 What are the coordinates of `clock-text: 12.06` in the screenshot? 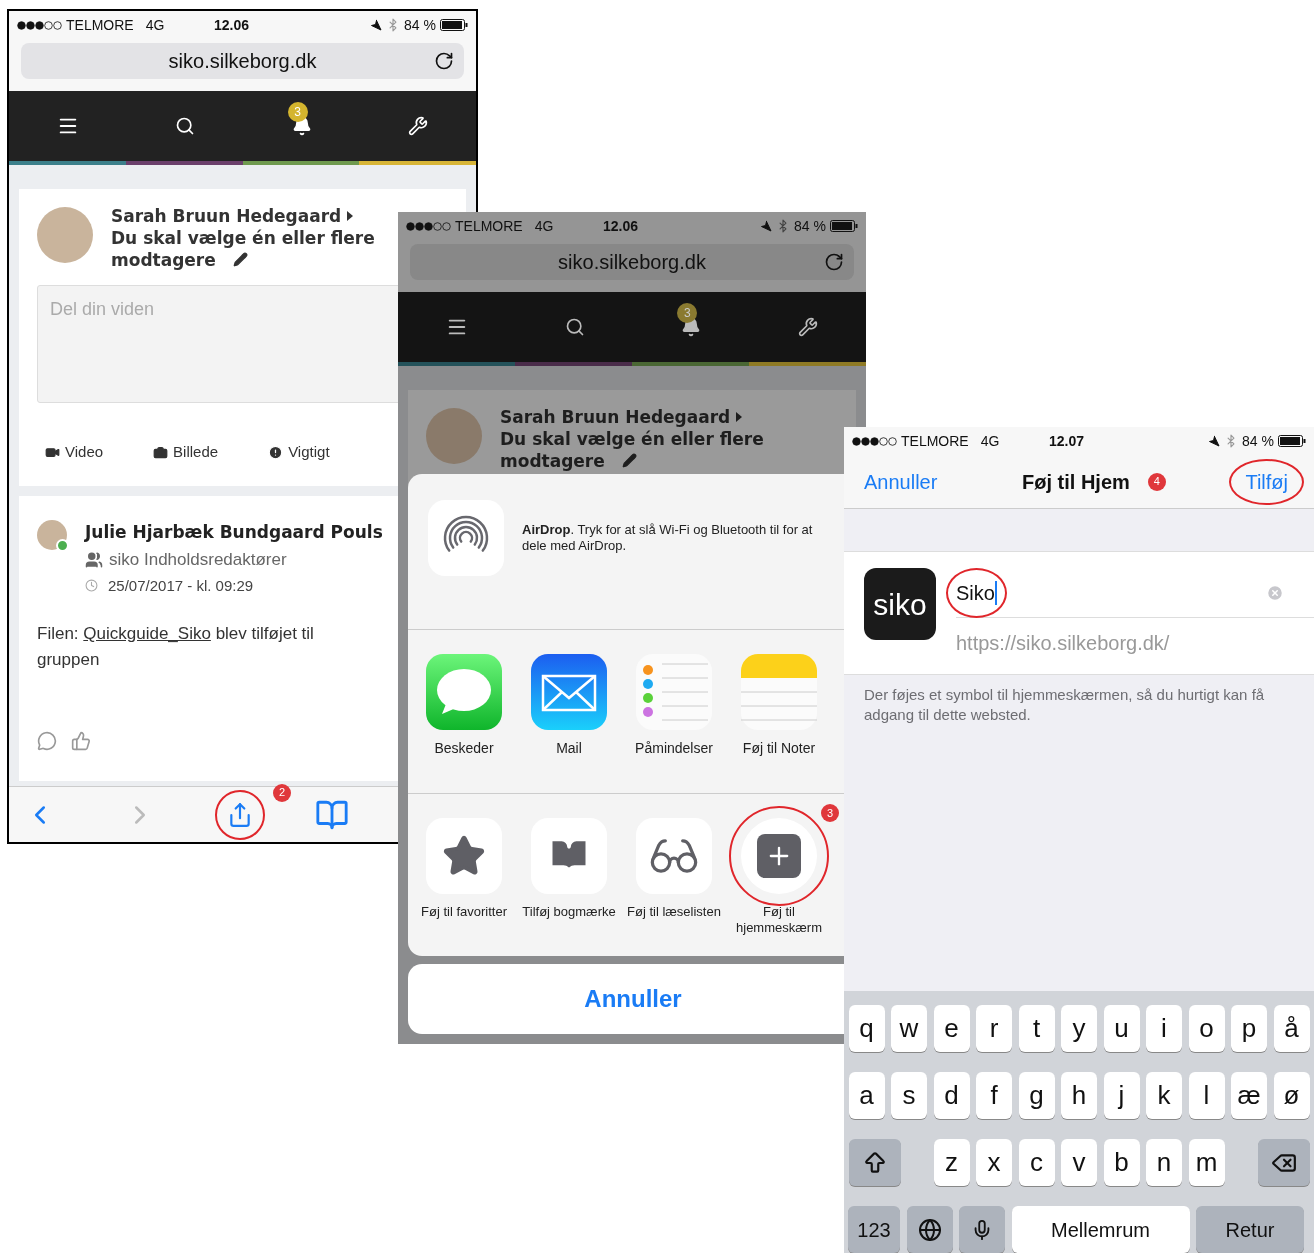 It's located at (232, 25).